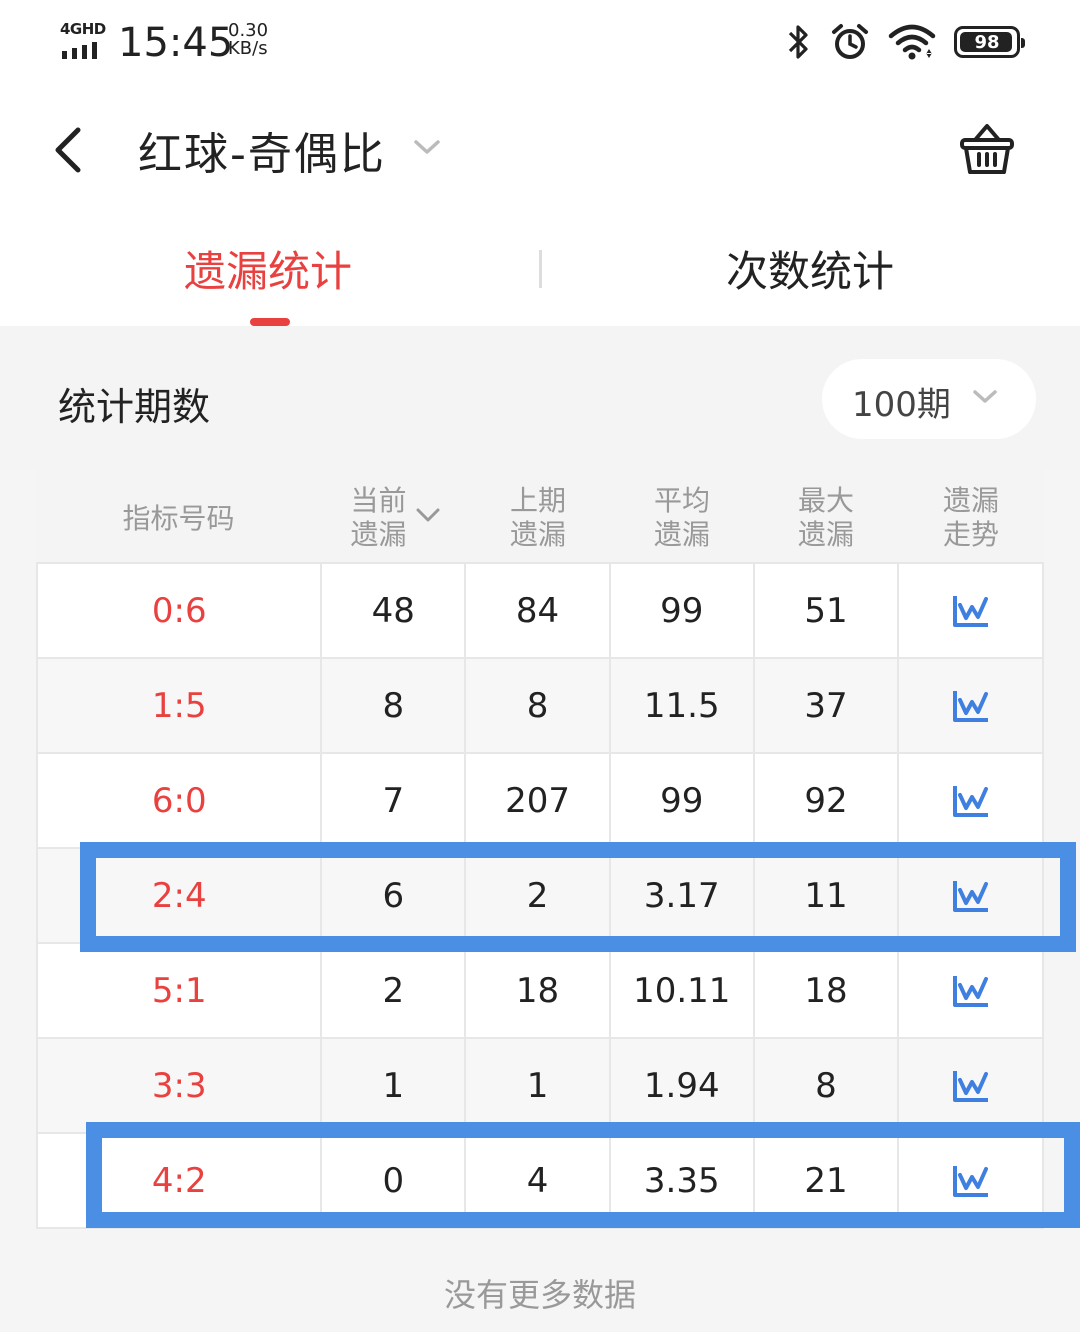 The image size is (1080, 1332). Describe the element at coordinates (83, 29) in the screenshot. I see `network-type: 4GHD` at that location.